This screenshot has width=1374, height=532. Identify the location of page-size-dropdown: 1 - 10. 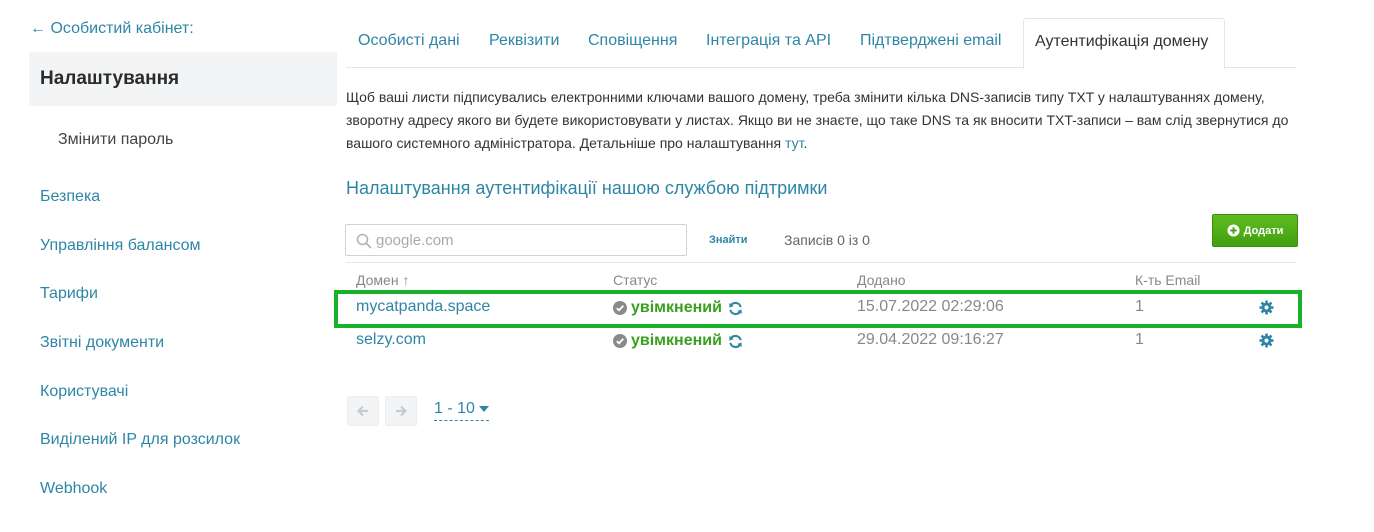
(461, 410).